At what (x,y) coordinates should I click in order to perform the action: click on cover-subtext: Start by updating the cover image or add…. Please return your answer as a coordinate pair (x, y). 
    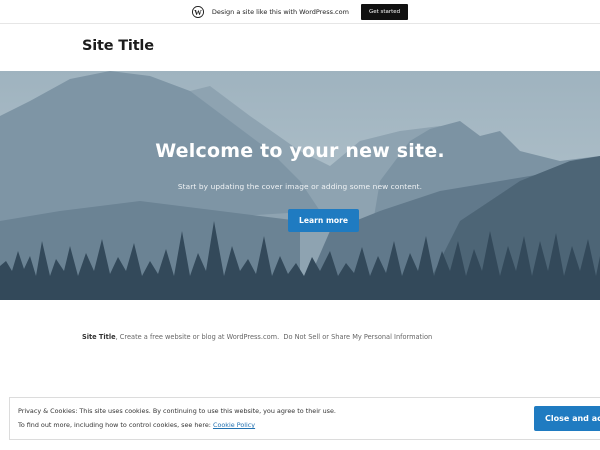
    Looking at the image, I should click on (300, 186).